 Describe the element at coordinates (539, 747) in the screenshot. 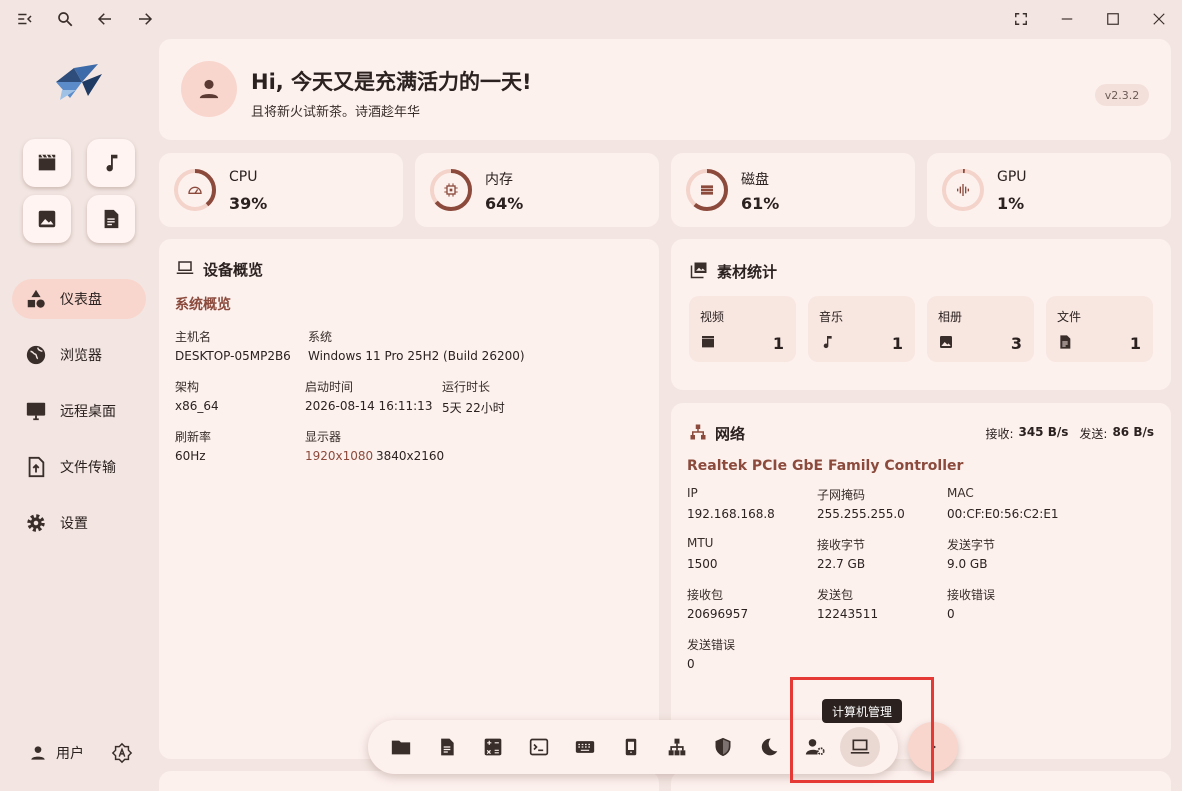

I see `terminal-icon` at that location.